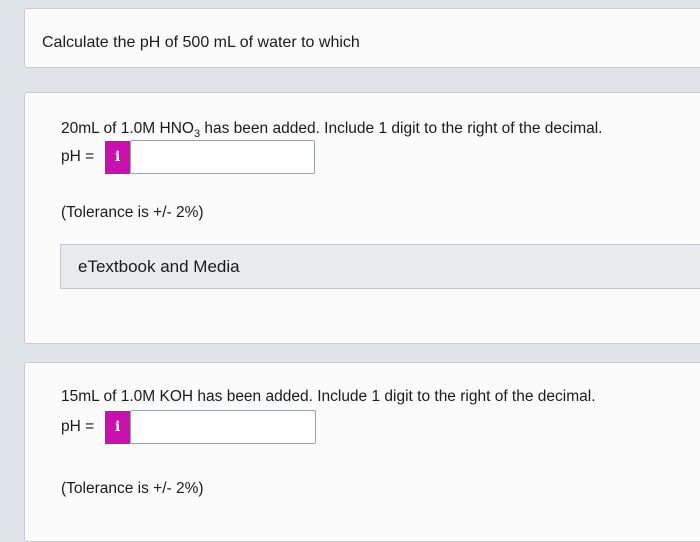  Describe the element at coordinates (223, 157) in the screenshot. I see `part1-ph-input` at that location.